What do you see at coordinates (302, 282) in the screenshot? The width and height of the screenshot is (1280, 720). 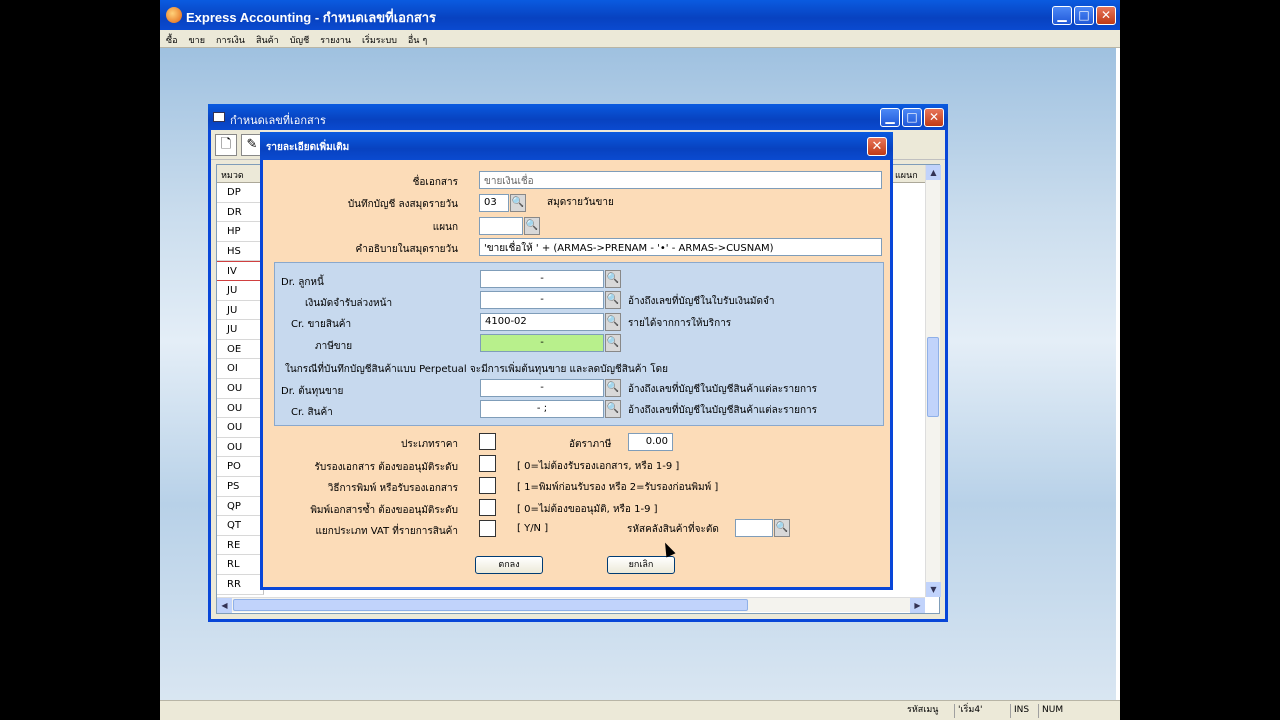 I see `dr-debtor-label: Dr. ลูกหนี้` at bounding box center [302, 282].